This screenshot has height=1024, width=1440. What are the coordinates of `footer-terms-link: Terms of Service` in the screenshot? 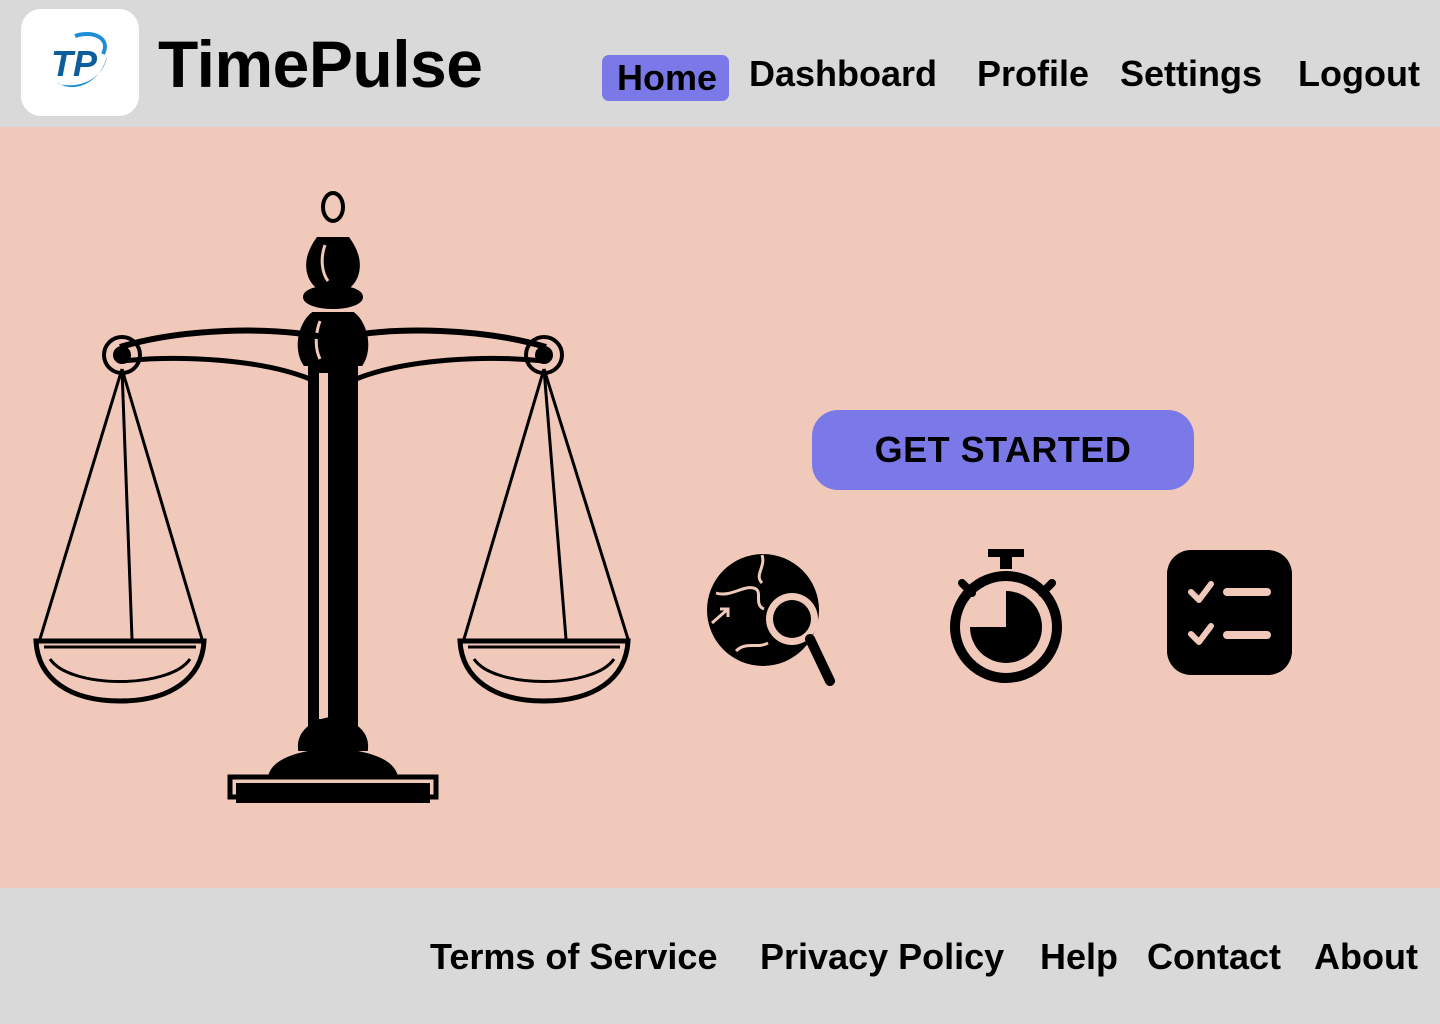 It's located at (573, 957).